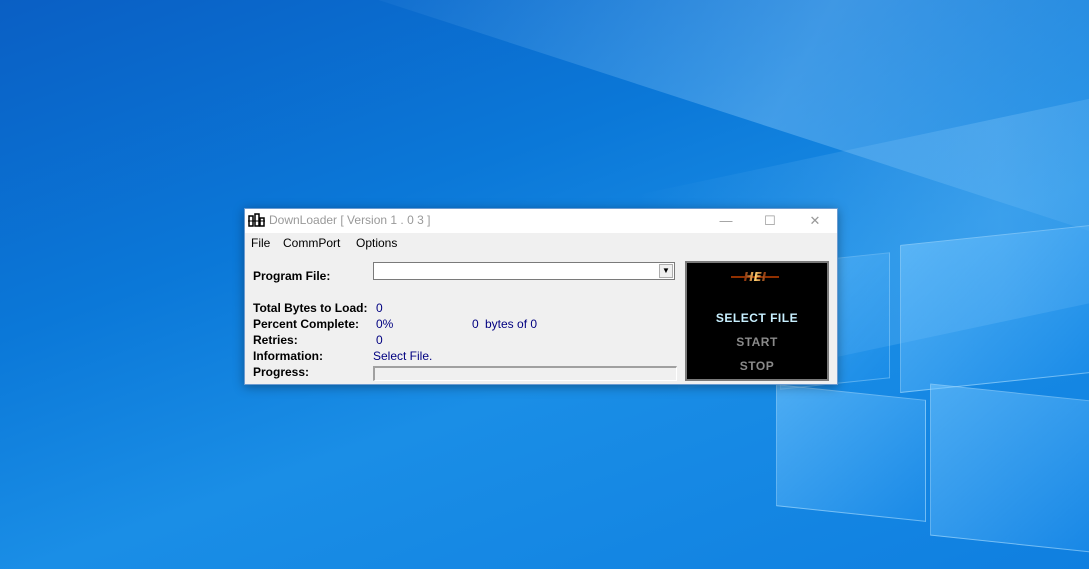  Describe the element at coordinates (524, 271) in the screenshot. I see `program-file-dropdown: ▼` at that location.